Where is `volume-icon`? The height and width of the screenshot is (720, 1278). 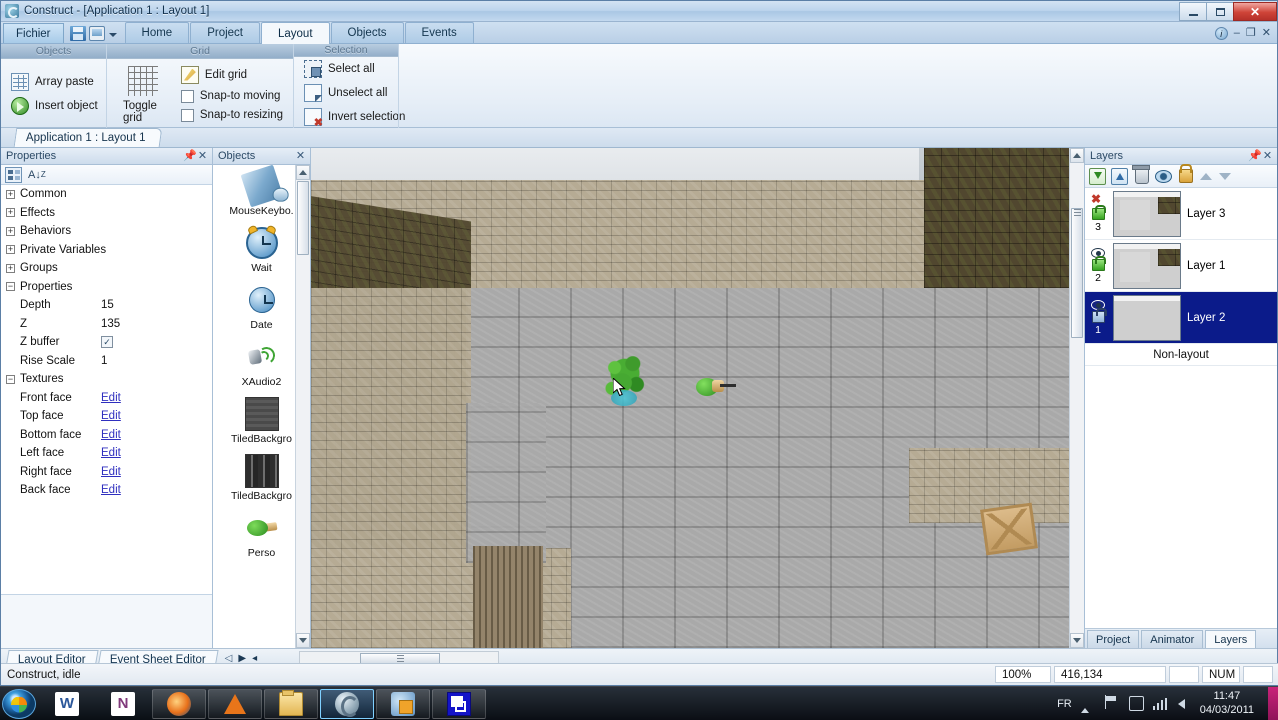
volume-icon is located at coordinates (1183, 703).